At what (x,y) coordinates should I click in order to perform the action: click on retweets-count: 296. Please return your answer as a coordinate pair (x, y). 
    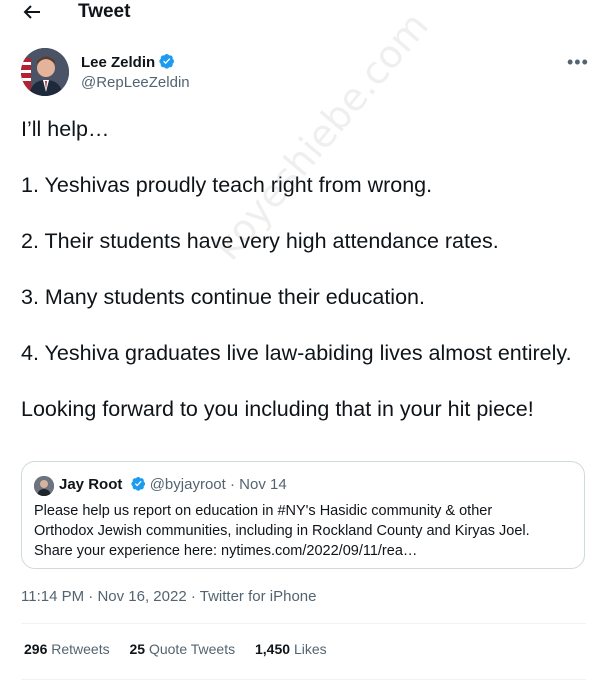
    Looking at the image, I should click on (36, 649).